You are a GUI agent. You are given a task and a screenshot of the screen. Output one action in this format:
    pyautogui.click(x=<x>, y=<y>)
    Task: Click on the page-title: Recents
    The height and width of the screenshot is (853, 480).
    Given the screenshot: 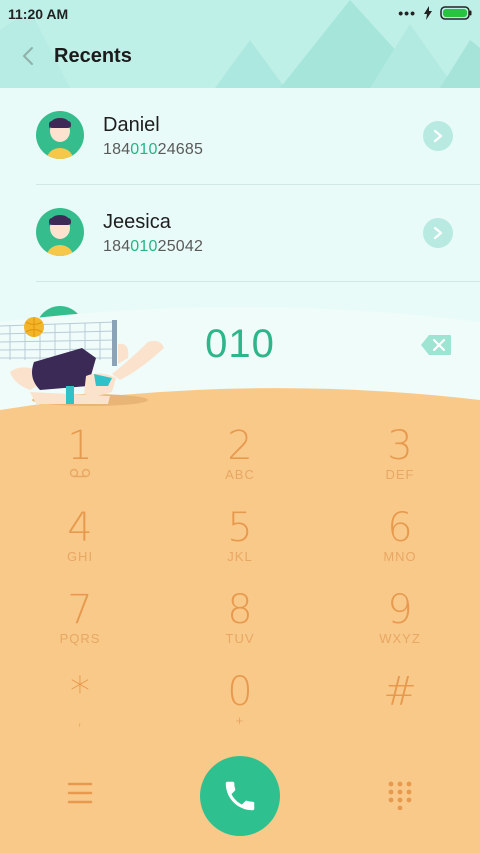 What is the action you would take?
    pyautogui.click(x=93, y=56)
    